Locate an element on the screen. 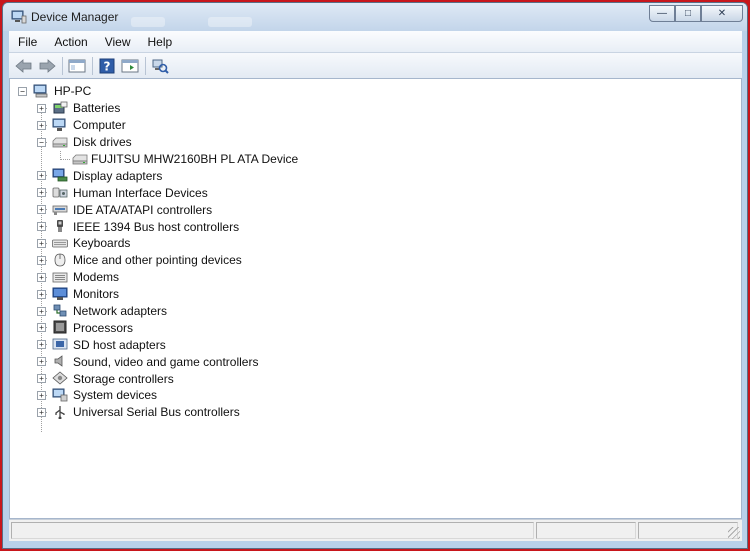  ieee1394-icon is located at coordinates (60, 226).